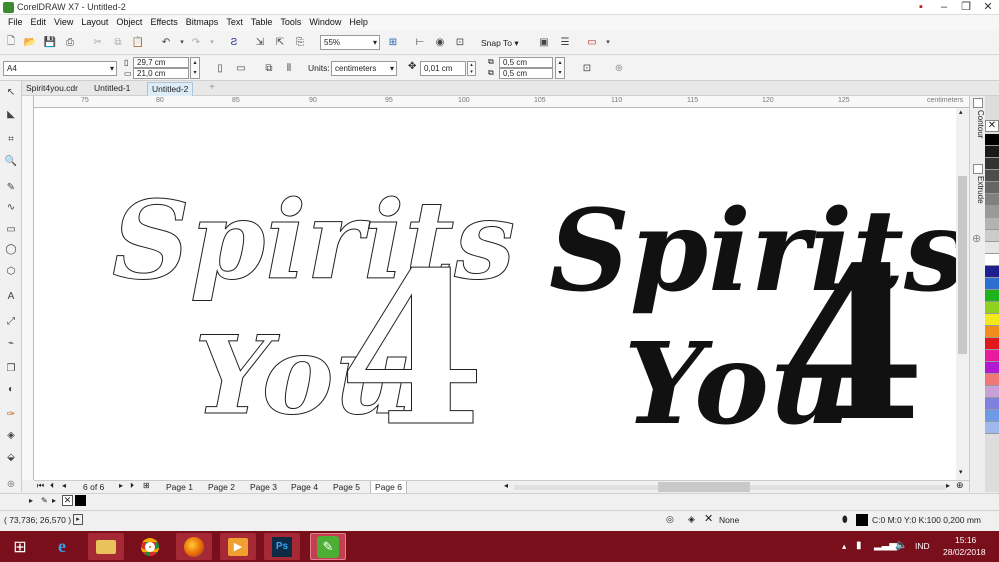  I want to click on polygon-tool-icon: ⬡, so click(11, 271).